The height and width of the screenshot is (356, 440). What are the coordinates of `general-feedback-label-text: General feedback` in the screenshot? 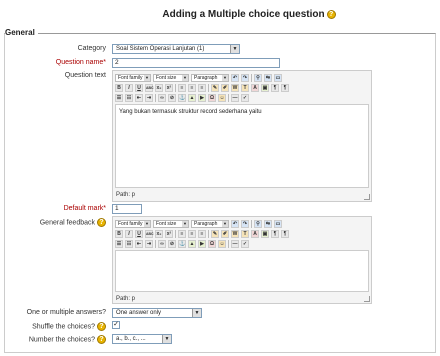 It's located at (67, 223).